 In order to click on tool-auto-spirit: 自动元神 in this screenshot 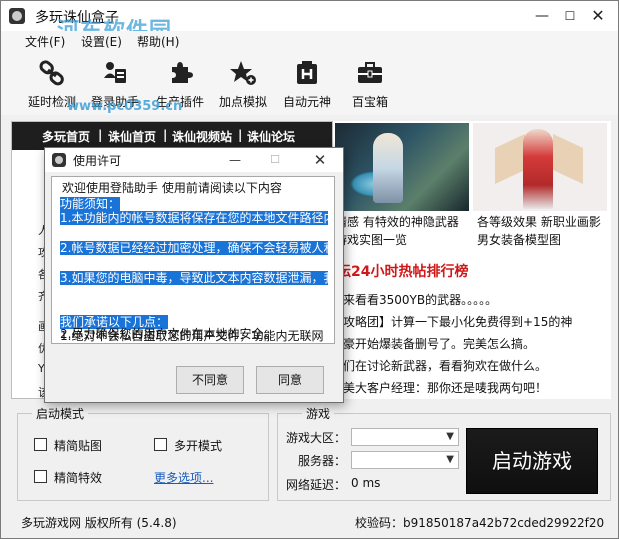, I will do `click(307, 84)`.